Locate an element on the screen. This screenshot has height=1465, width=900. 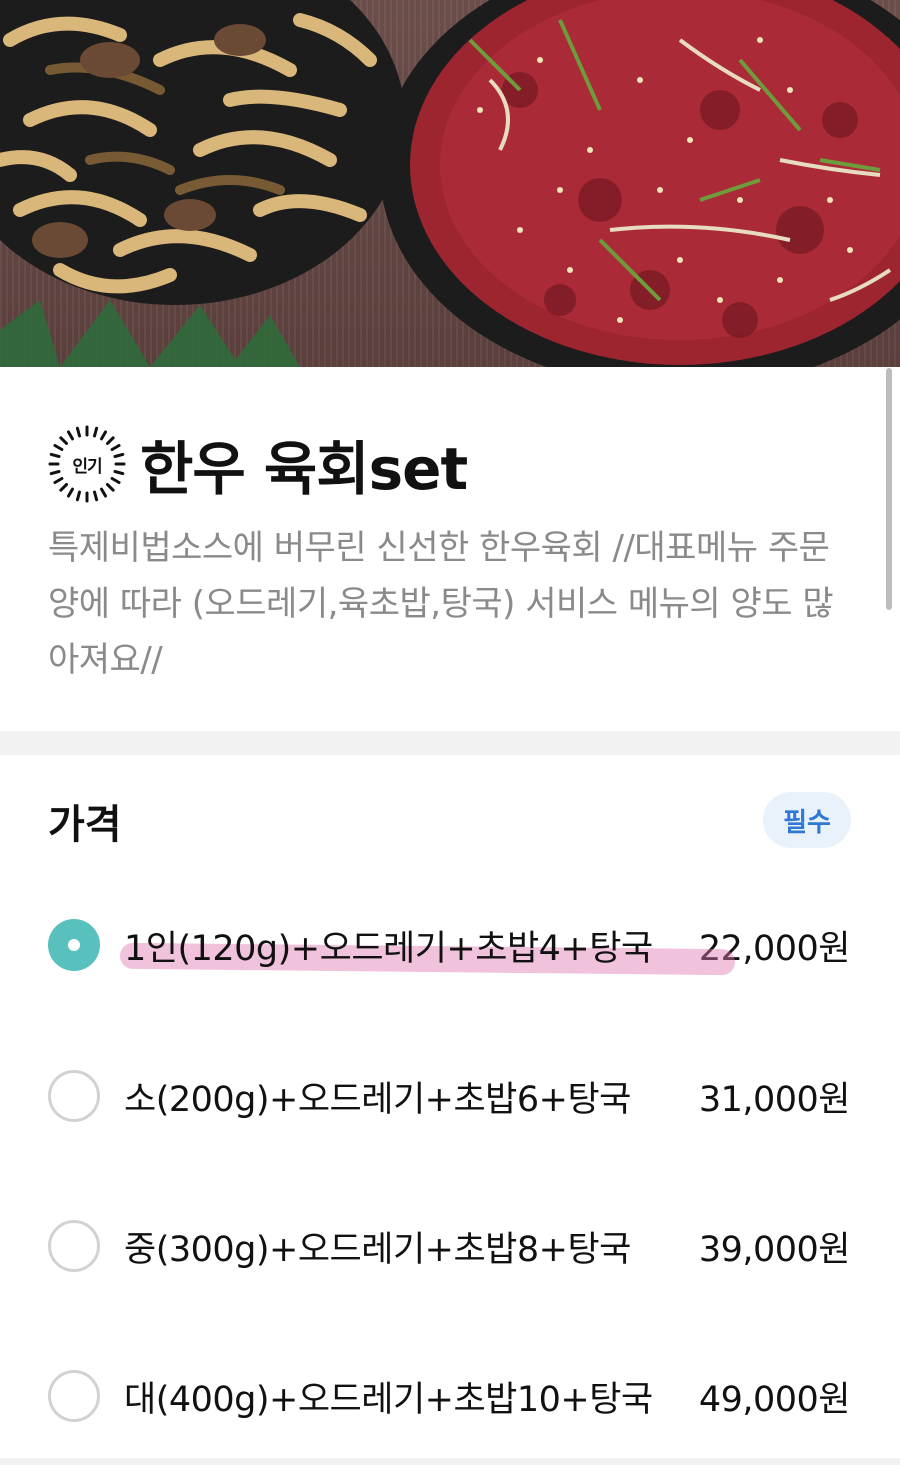
radio-selected-icon is located at coordinates (74, 945).